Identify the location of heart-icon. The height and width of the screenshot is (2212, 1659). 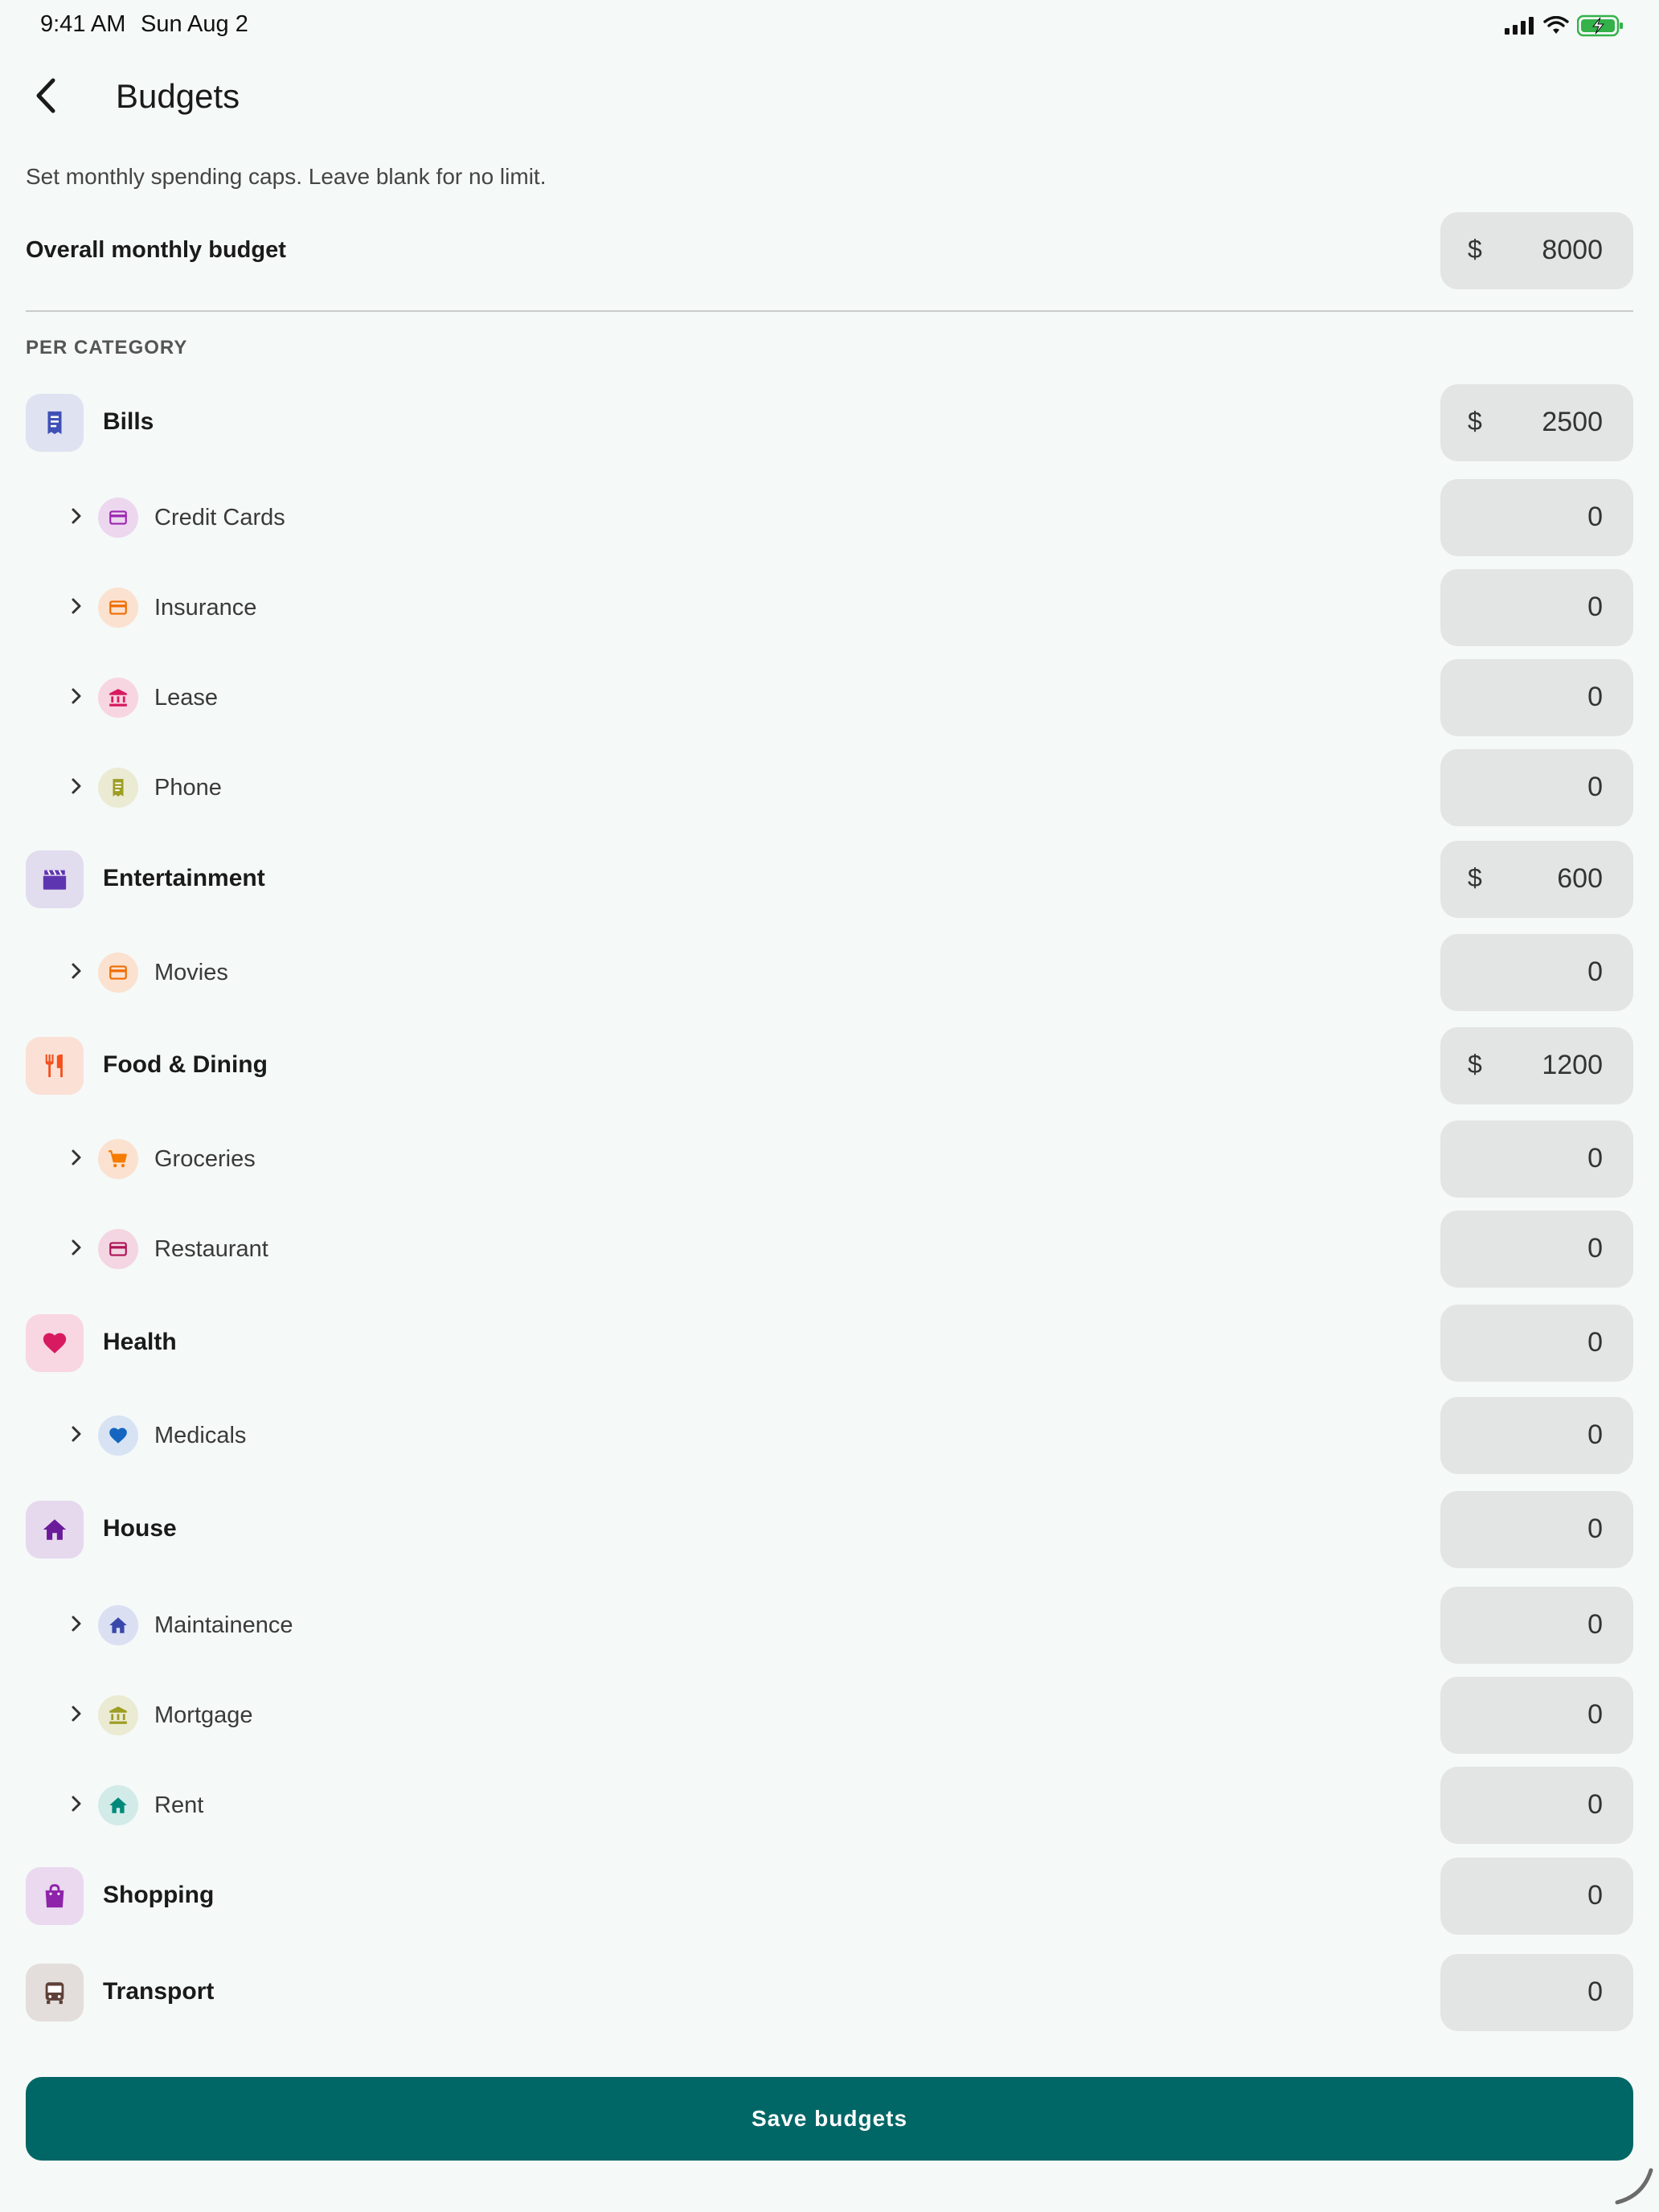
(54, 1343).